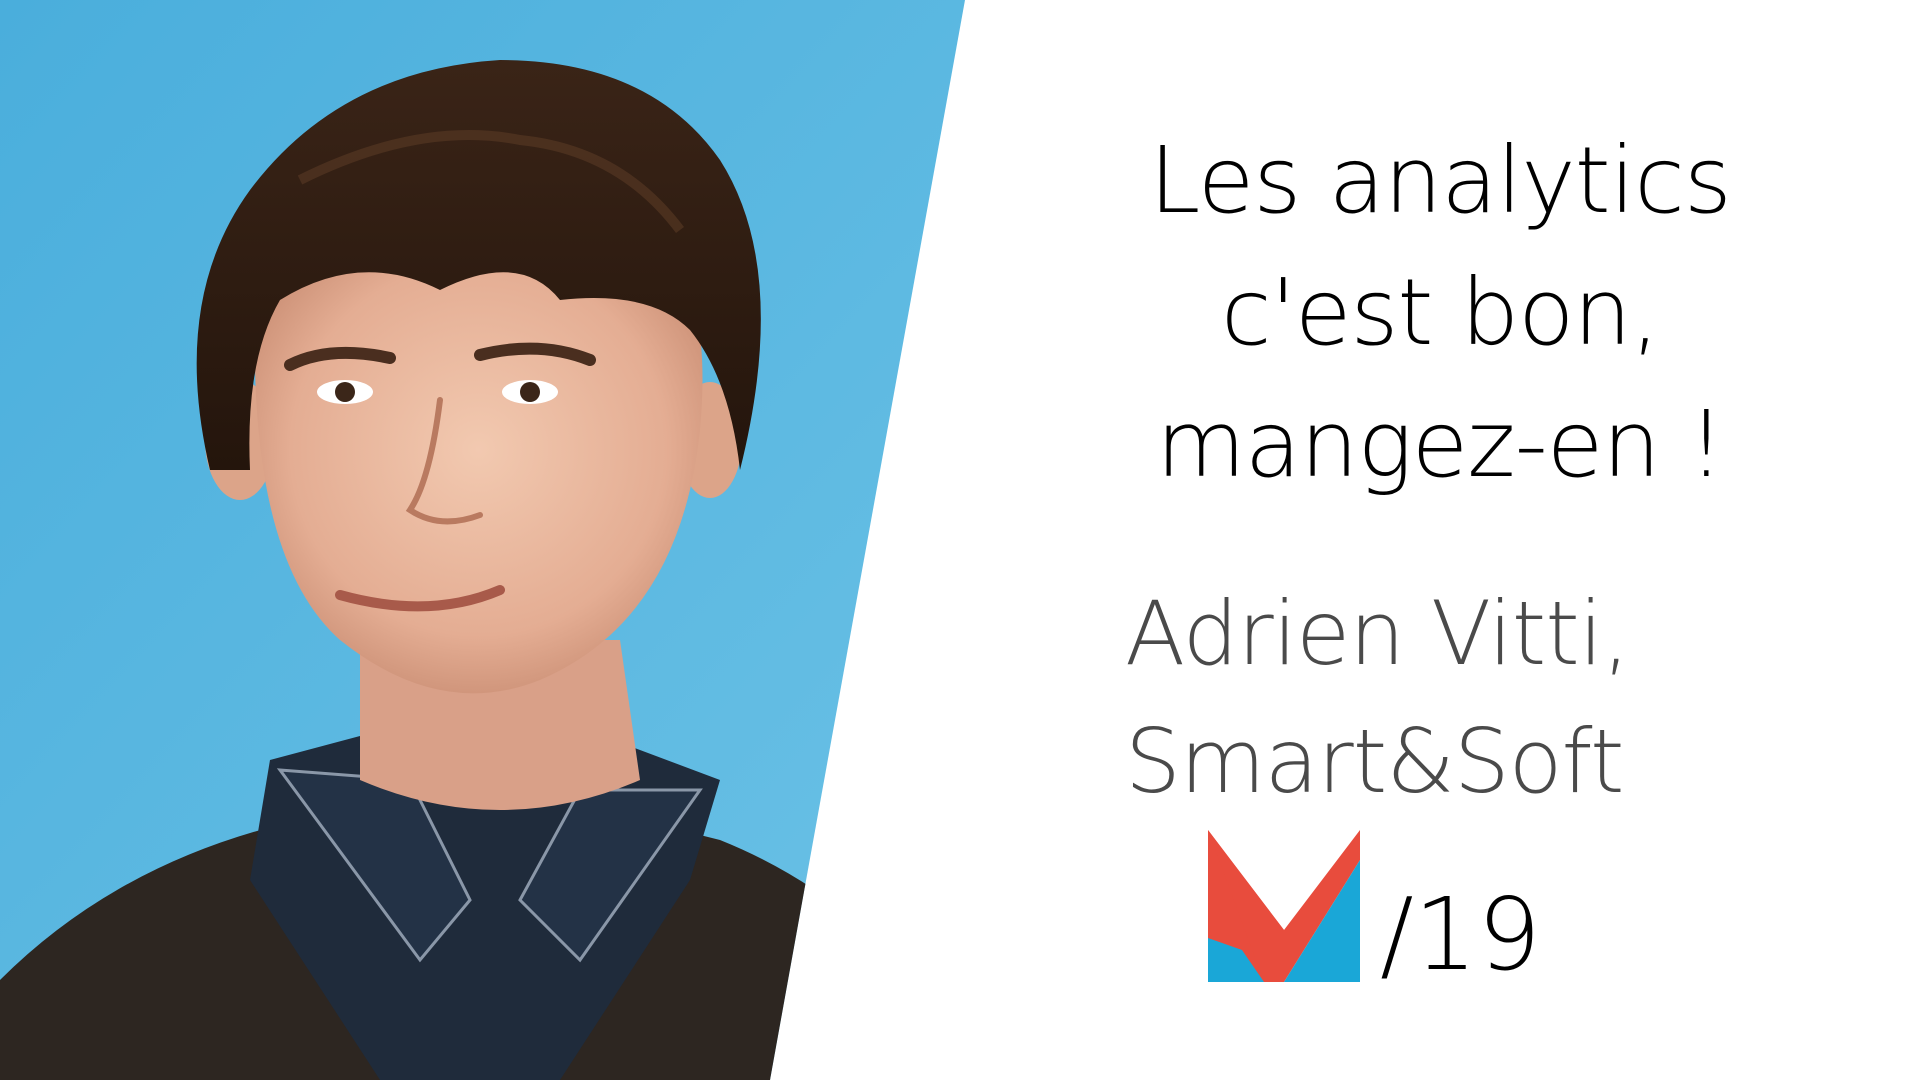 This screenshot has height=1080, width=1920. Describe the element at coordinates (1460, 934) in the screenshot. I see `event-edition: /19` at that location.